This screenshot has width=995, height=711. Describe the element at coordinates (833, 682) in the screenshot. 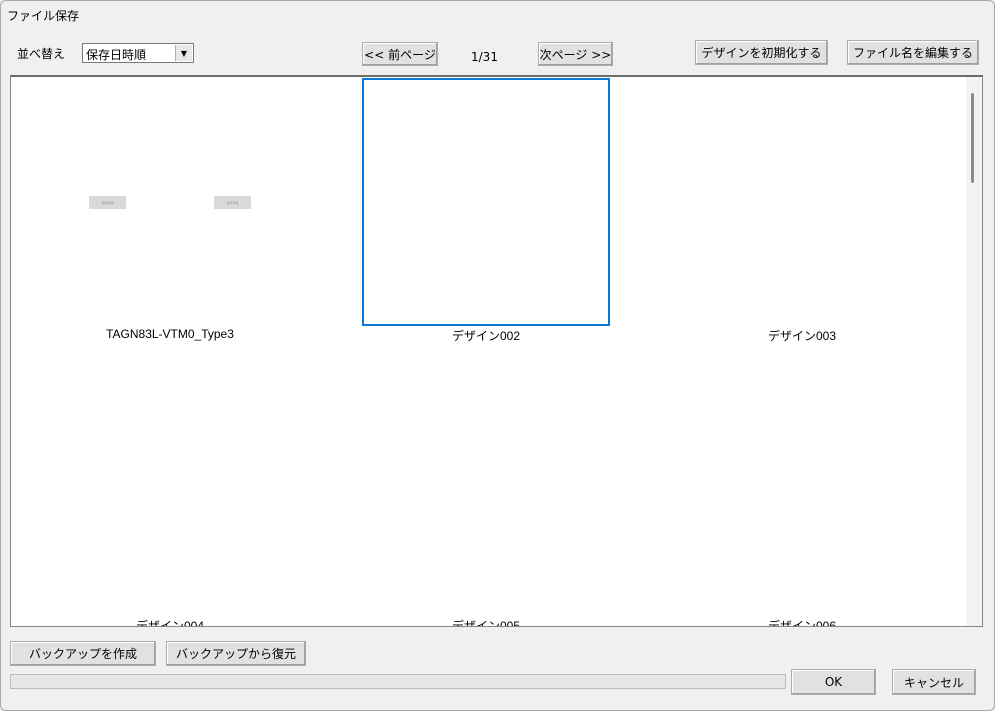

I see `ok-button: OK` at that location.